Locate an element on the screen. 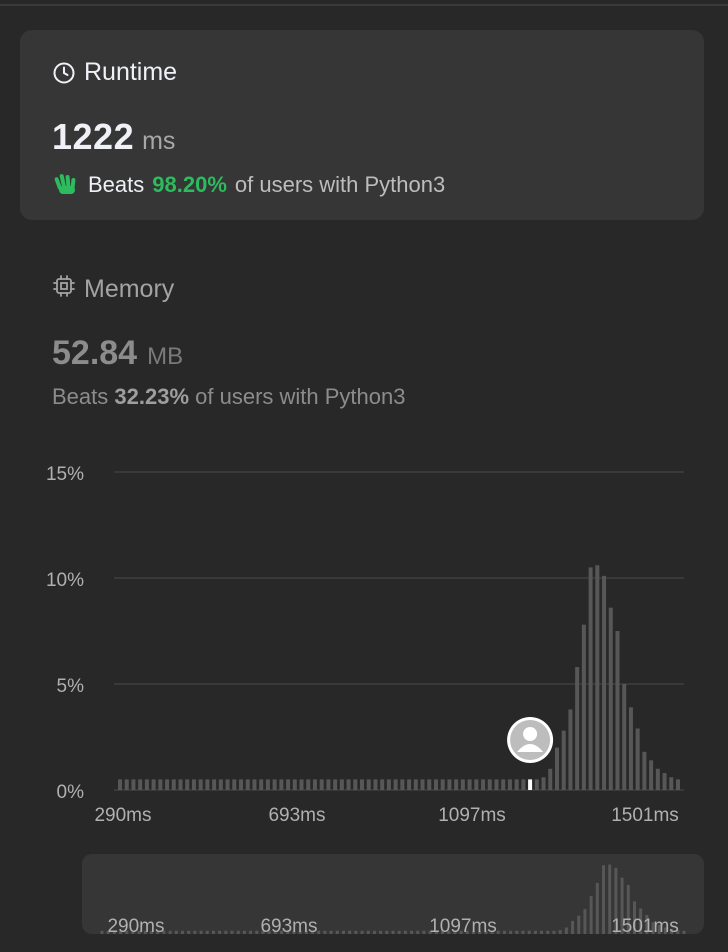 The width and height of the screenshot is (728, 952). user-bar is located at coordinates (530, 784).